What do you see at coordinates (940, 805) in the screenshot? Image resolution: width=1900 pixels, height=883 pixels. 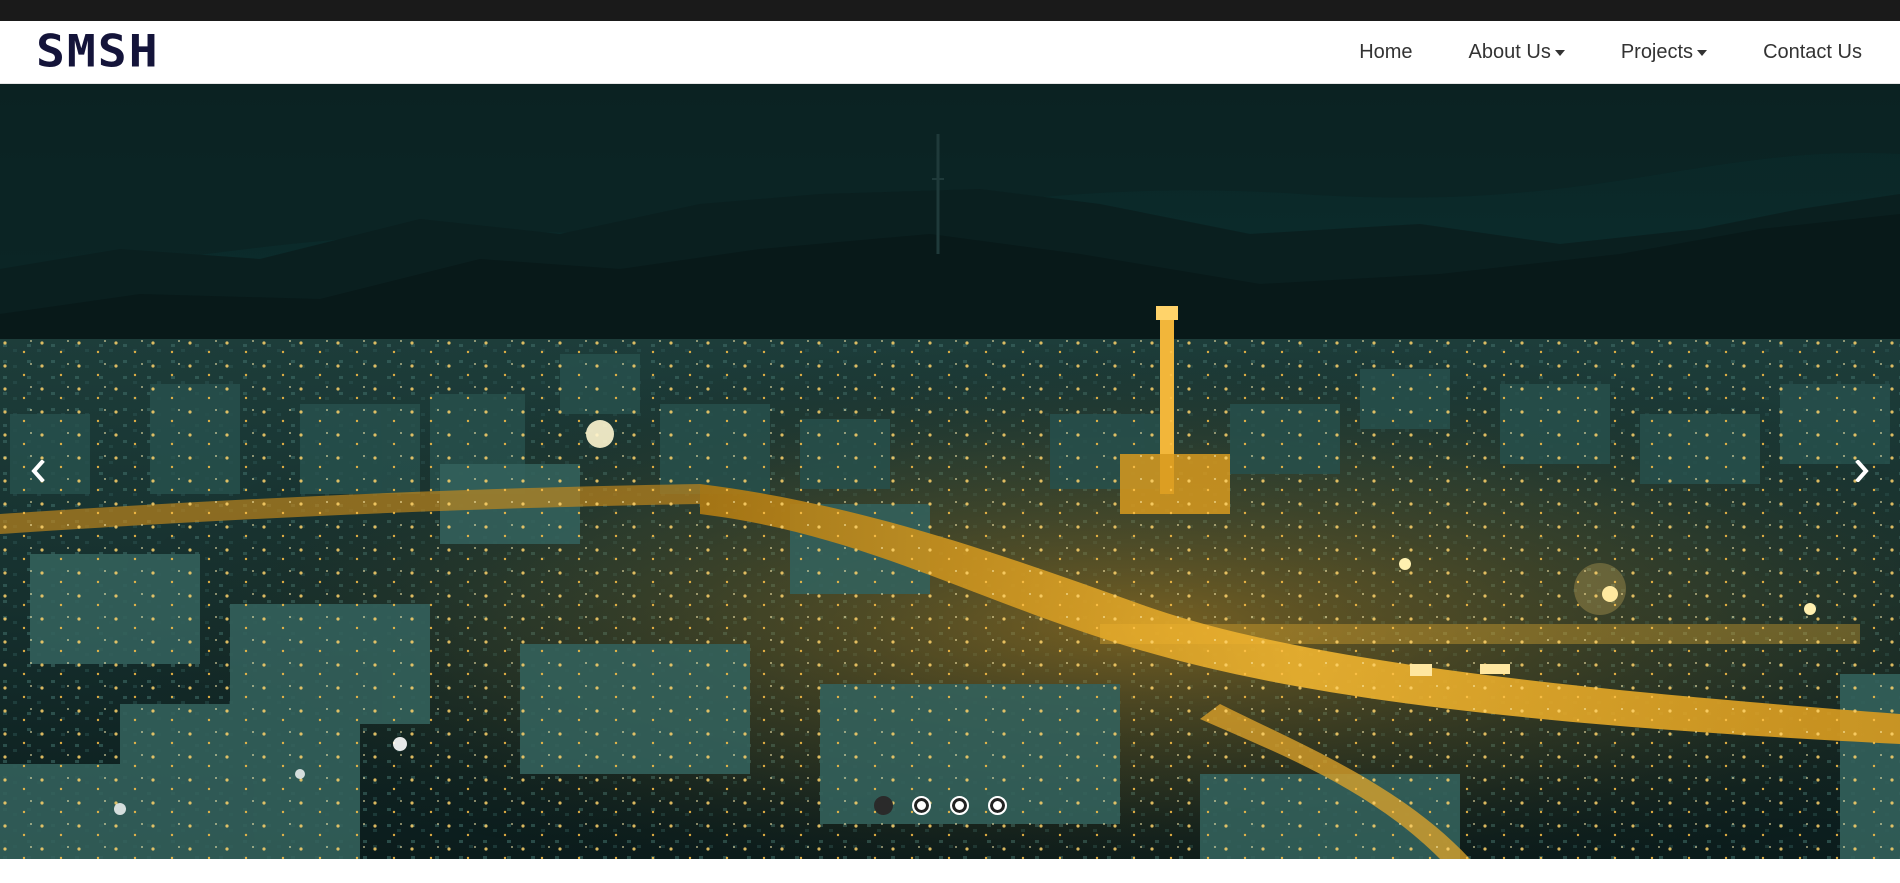 I see `carousel-indicators` at bounding box center [940, 805].